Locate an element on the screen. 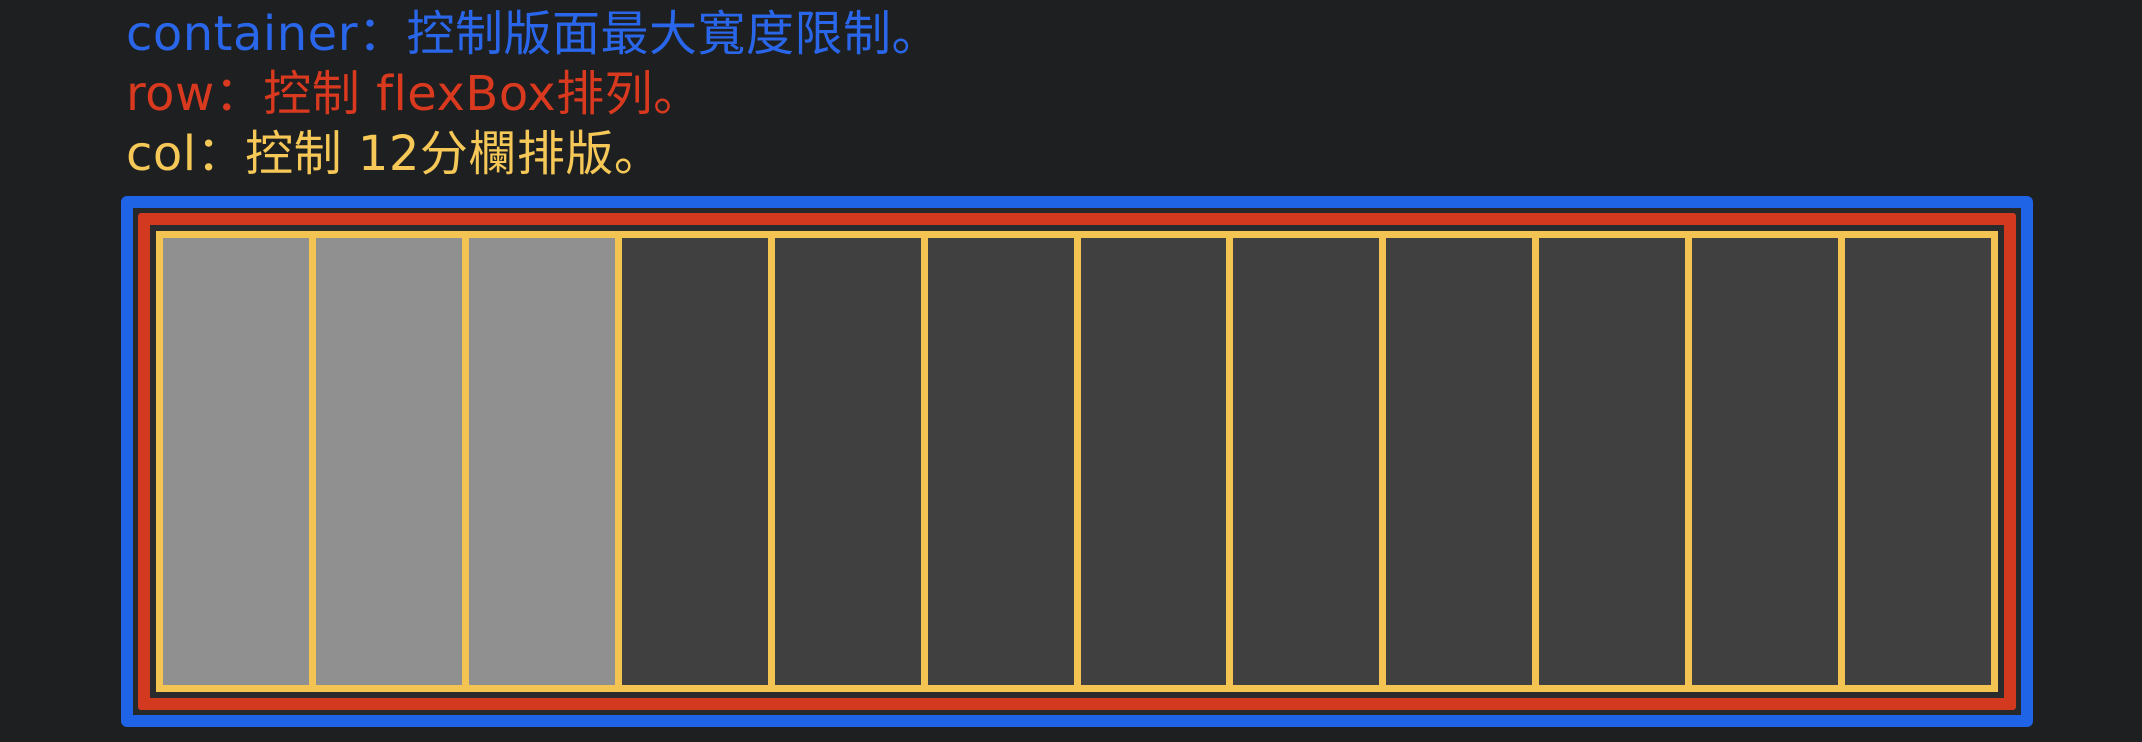 This screenshot has height=742, width=2142. legend-row-text: row：控制 flexBox排列。 is located at coordinates (414, 94).